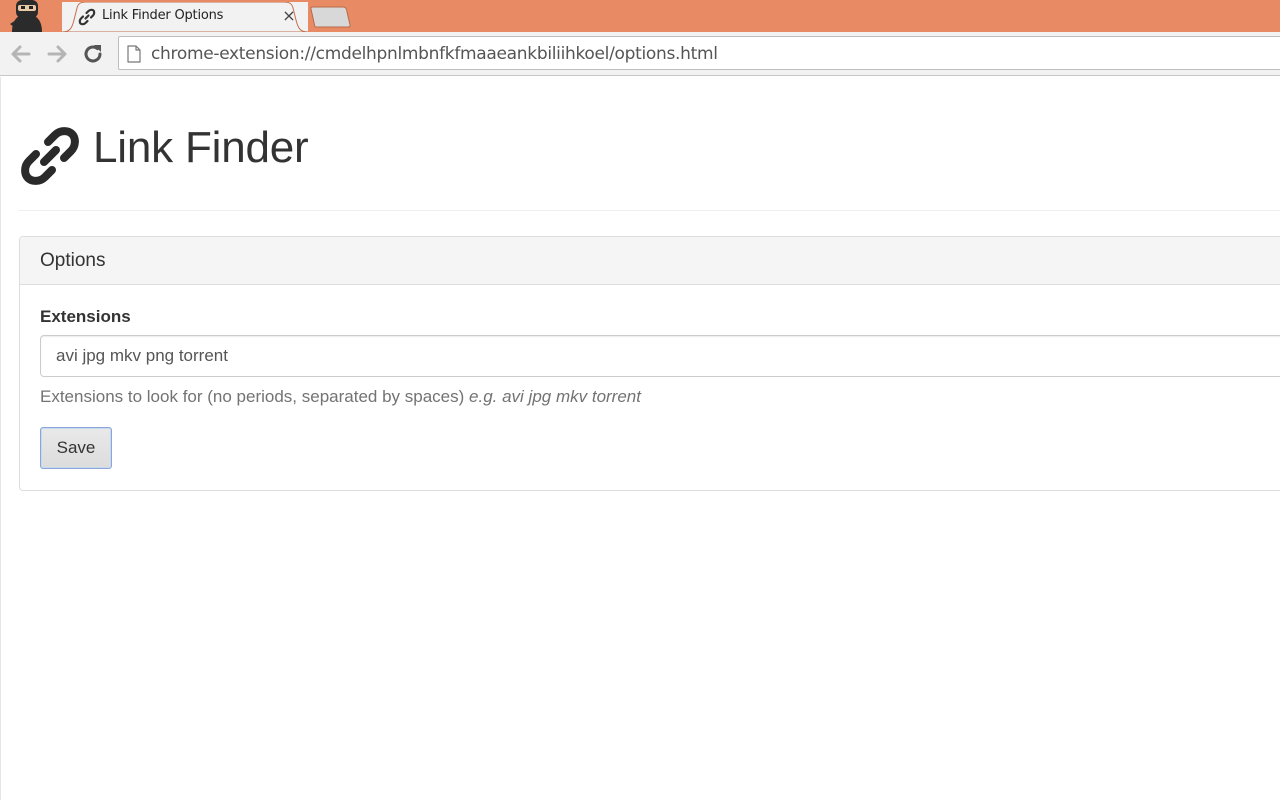 The height and width of the screenshot is (800, 1280). I want to click on tab-close-icon: ×, so click(289, 16).